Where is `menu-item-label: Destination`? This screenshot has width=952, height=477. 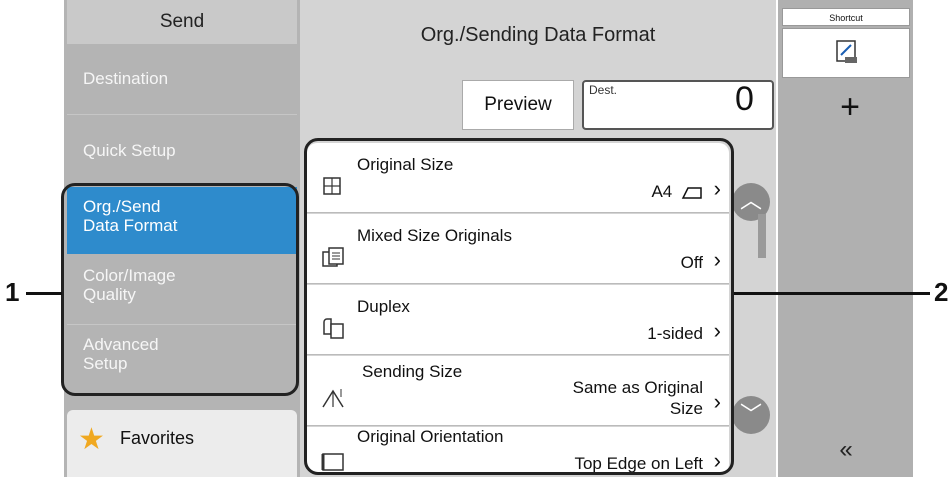 menu-item-label: Destination is located at coordinates (126, 78).